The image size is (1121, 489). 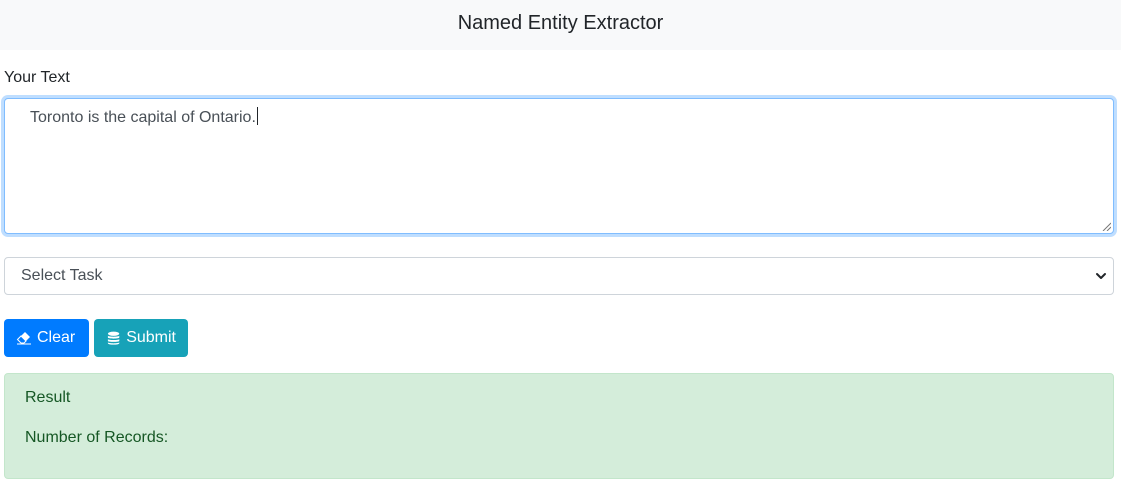 I want to click on resize-grip-icon, so click(x=1106, y=226).